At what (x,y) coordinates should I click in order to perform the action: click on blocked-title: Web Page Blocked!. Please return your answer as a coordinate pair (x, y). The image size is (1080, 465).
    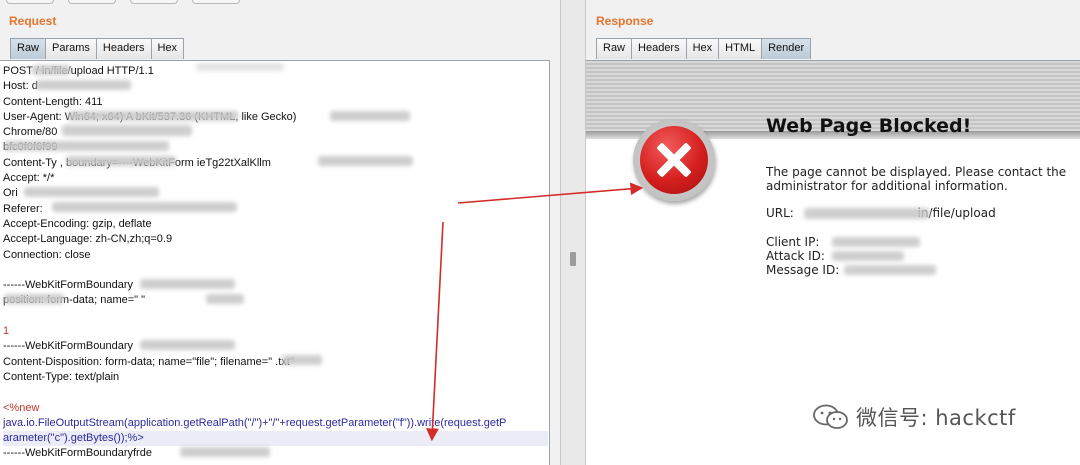
    Looking at the image, I should click on (869, 126).